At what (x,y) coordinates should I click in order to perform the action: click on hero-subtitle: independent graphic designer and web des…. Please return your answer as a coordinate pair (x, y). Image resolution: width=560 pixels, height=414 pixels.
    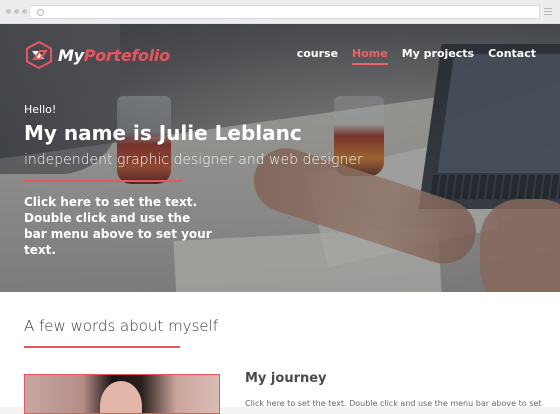
    Looking at the image, I should click on (193, 160).